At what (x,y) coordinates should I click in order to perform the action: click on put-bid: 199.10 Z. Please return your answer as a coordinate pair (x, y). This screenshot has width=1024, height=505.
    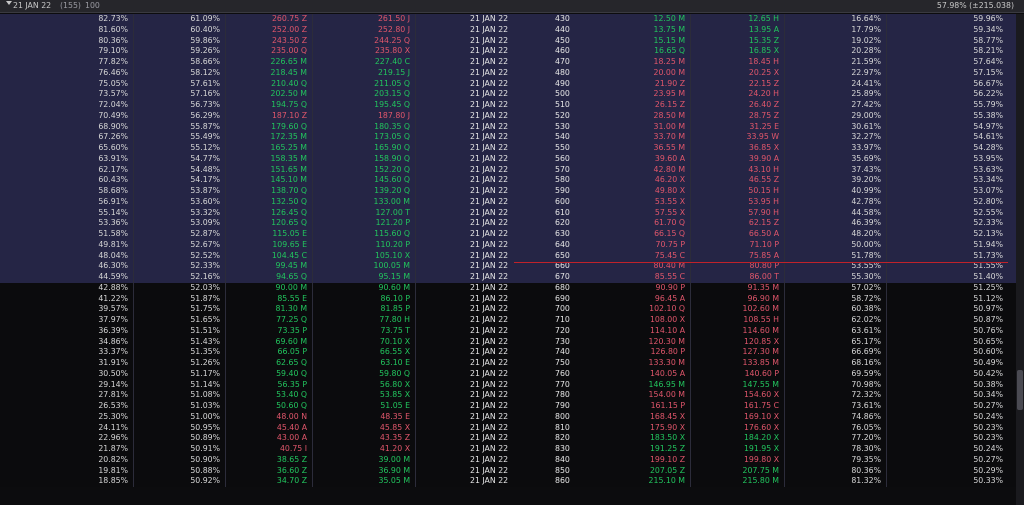
    Looking at the image, I should click on (644, 460).